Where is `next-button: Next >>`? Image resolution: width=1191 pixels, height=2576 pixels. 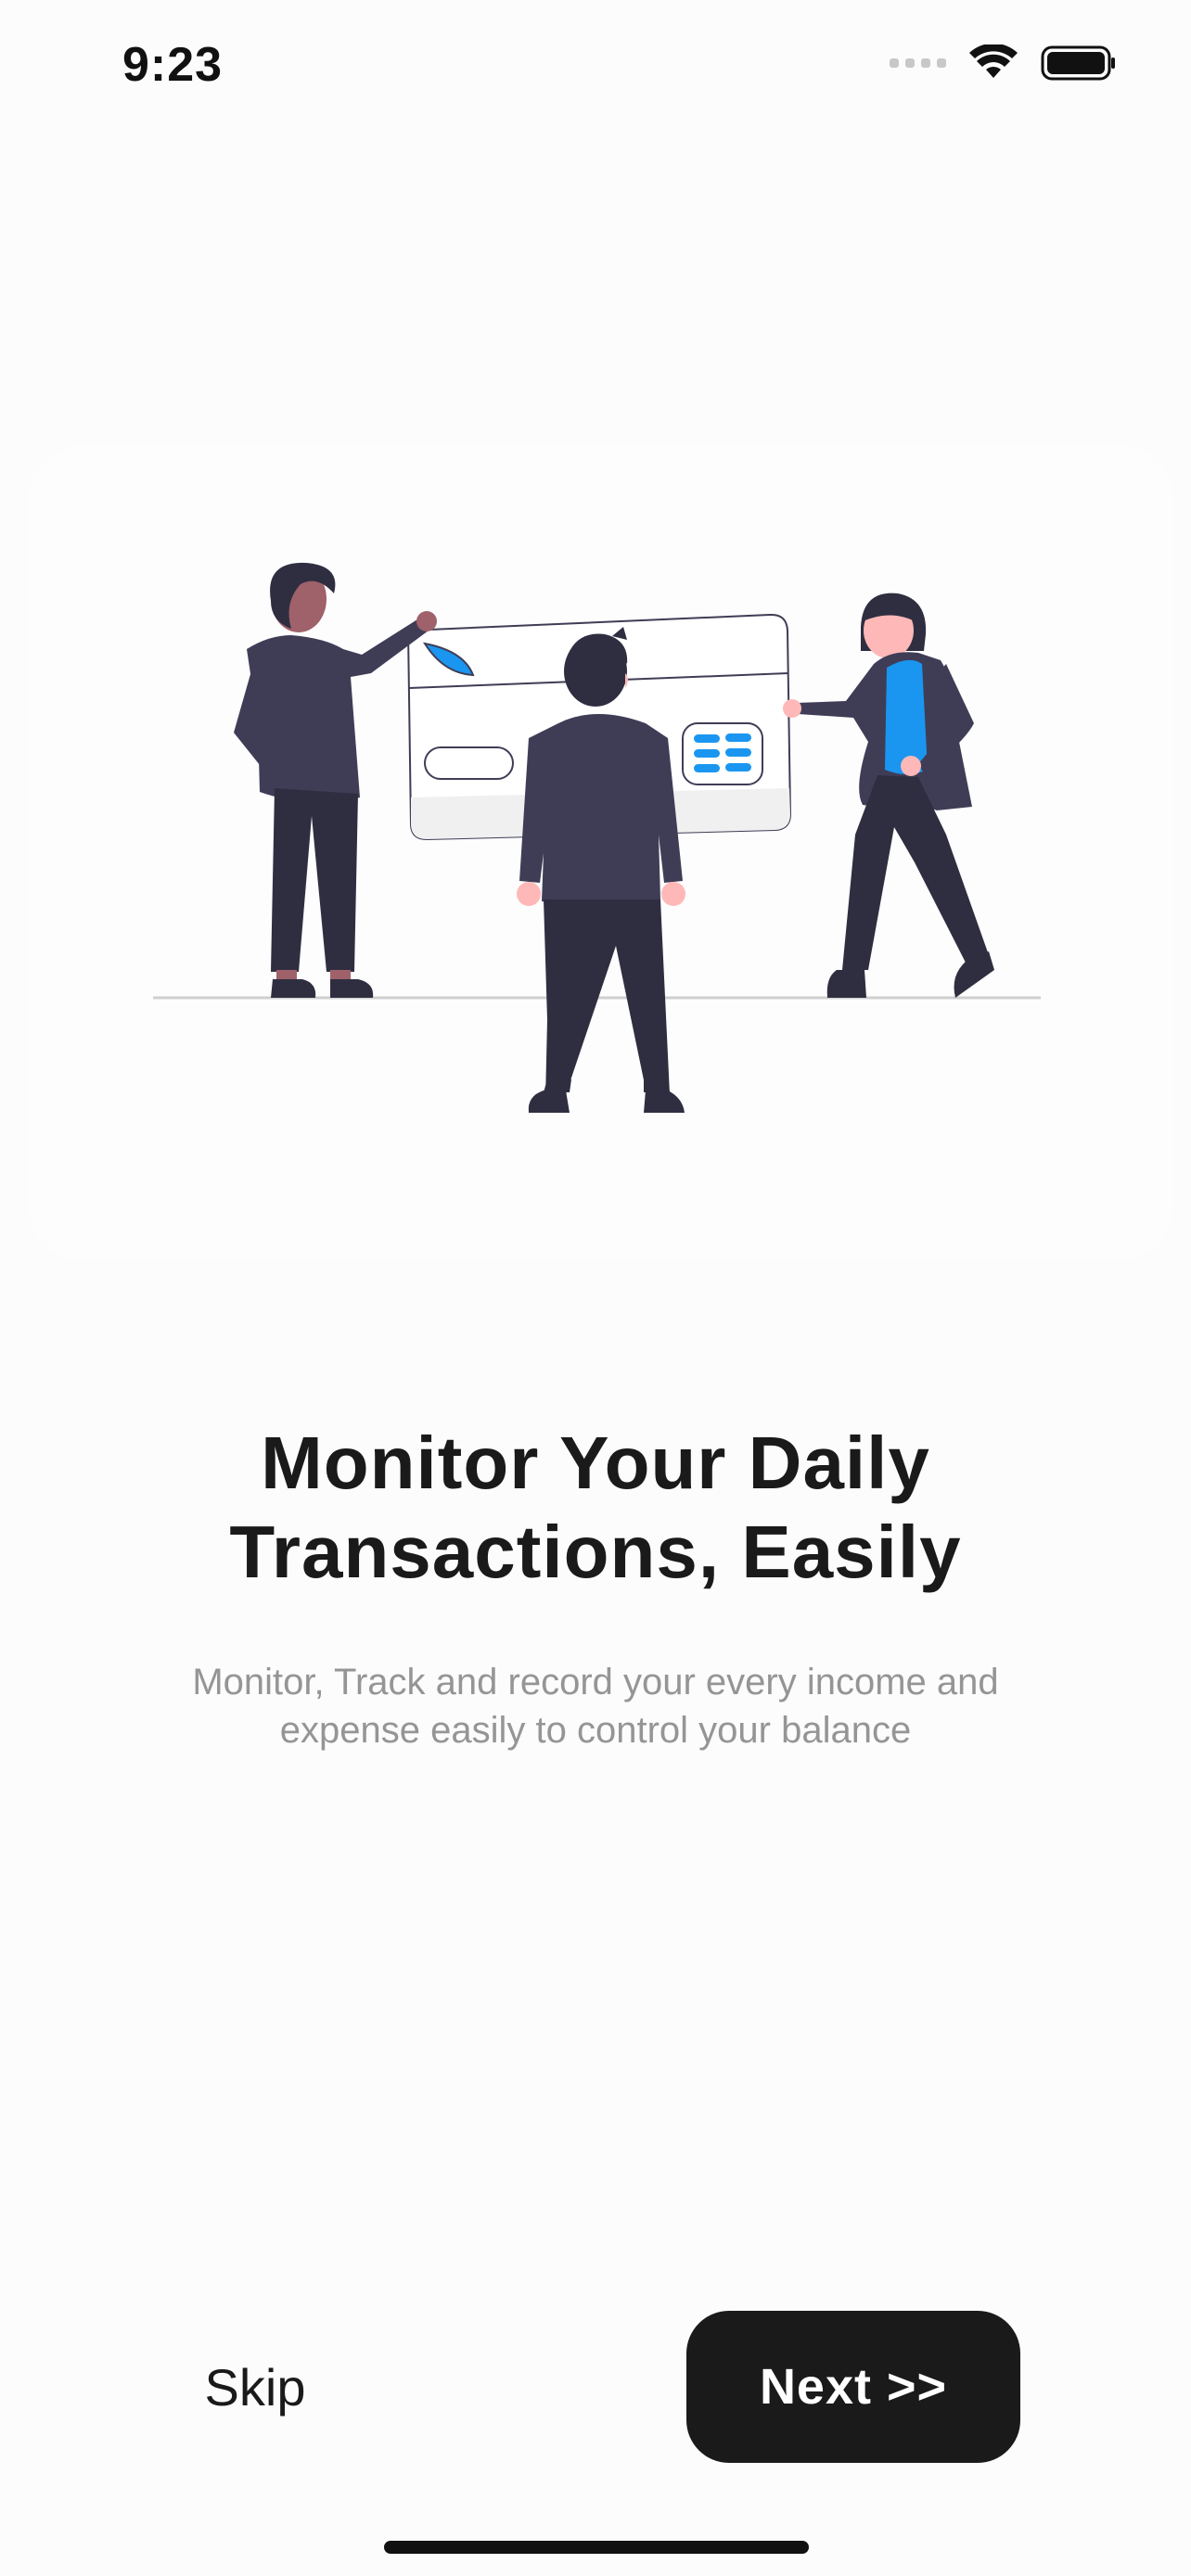
next-button: Next >> is located at coordinates (853, 2387).